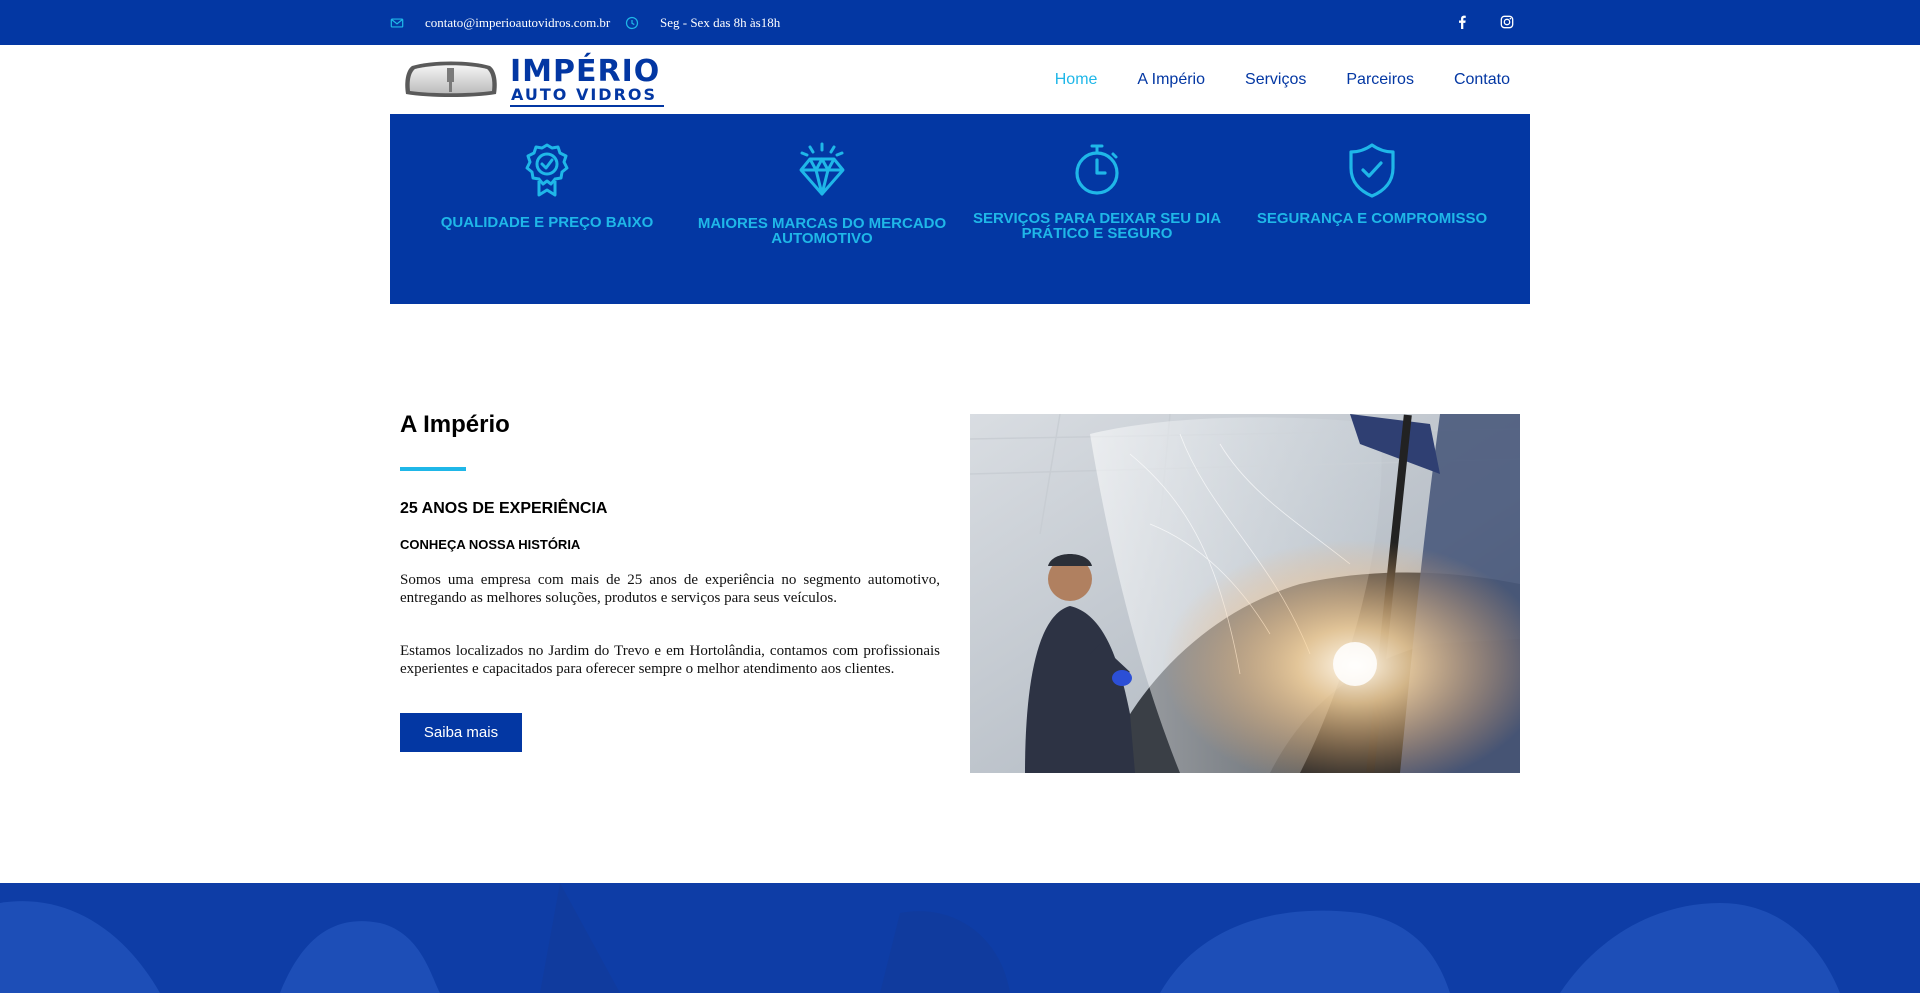  I want to click on nav-home: Home, so click(1076, 80).